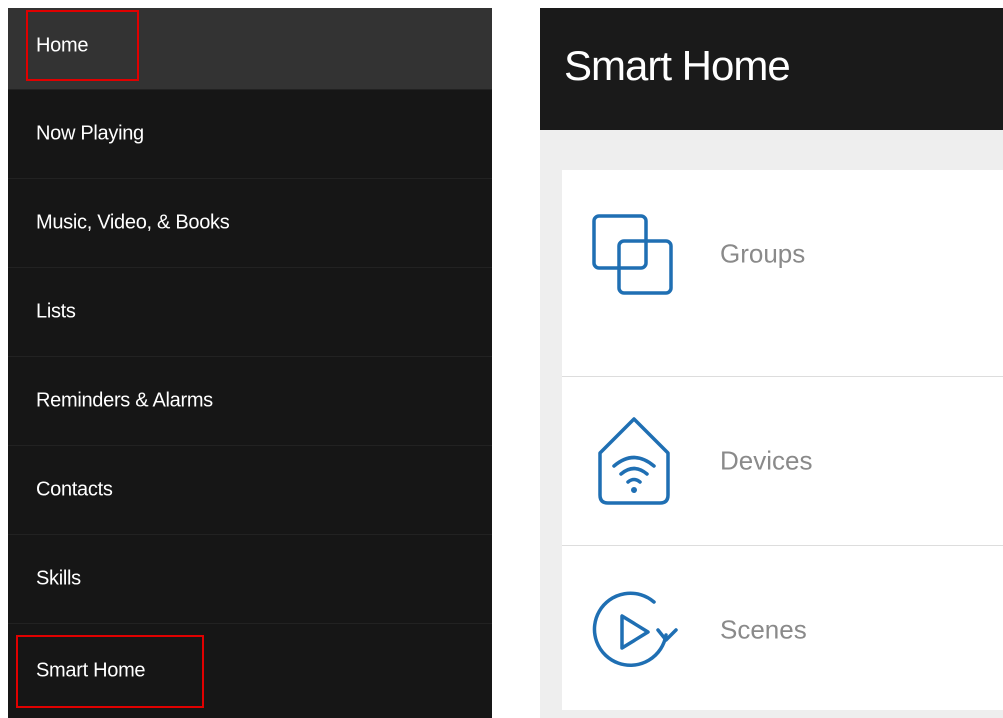  I want to click on nav-item-label: Now Playing, so click(90, 133).